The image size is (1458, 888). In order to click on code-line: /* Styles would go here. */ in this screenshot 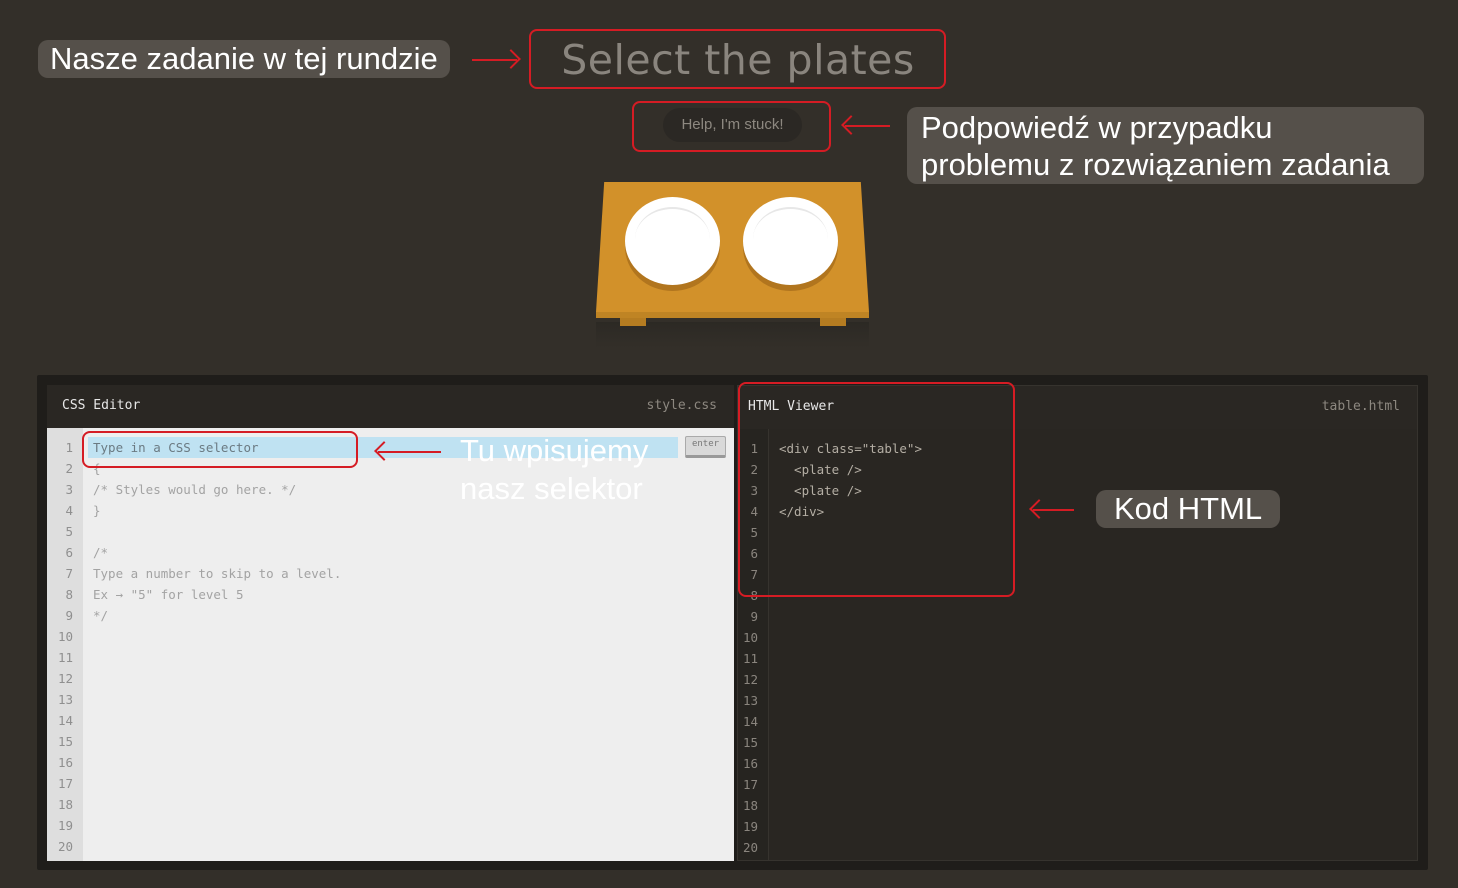, I will do `click(195, 489)`.